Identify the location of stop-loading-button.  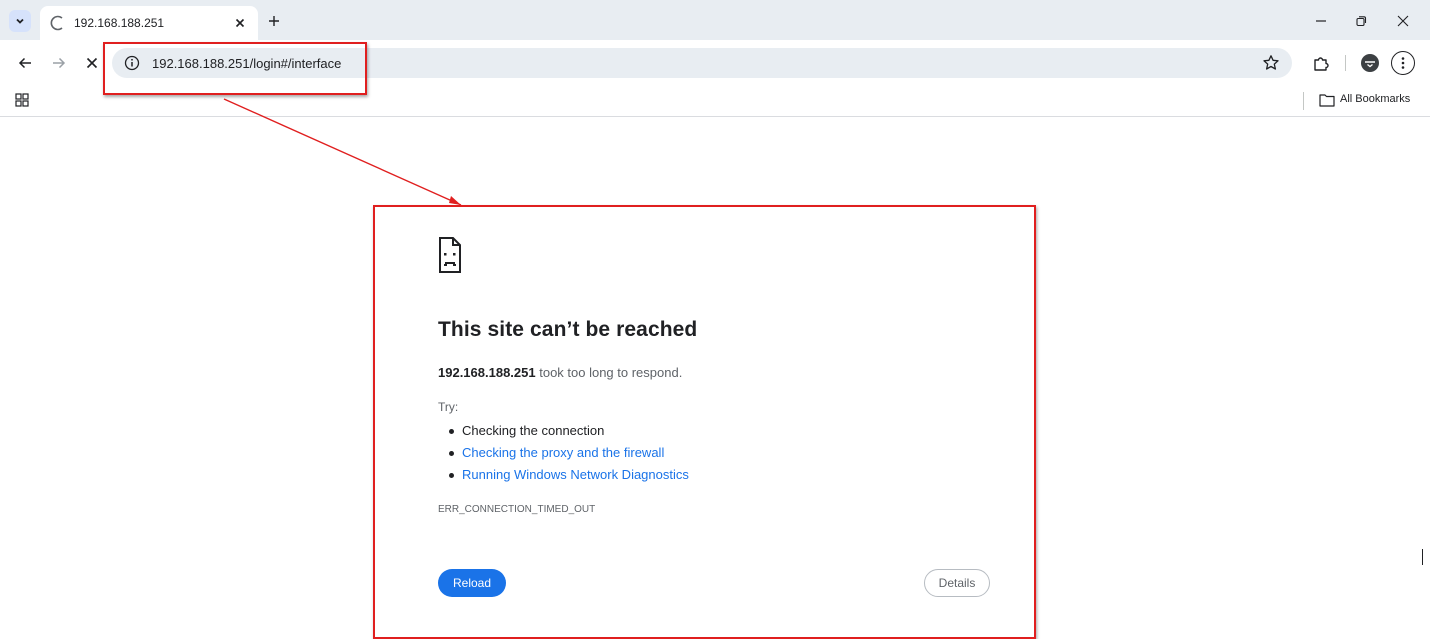
(92, 63).